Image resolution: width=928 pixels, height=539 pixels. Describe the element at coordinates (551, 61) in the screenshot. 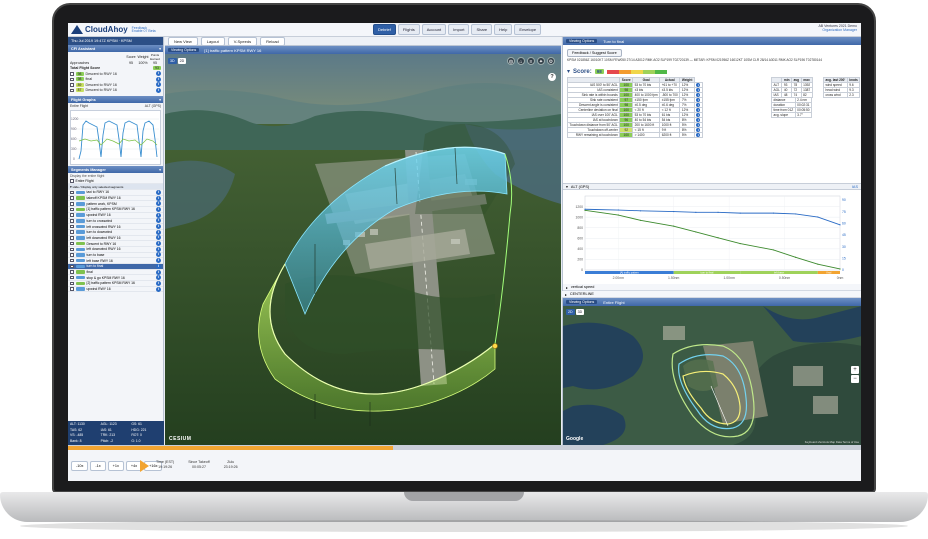

I see `settings-icon: ⚙` at that location.